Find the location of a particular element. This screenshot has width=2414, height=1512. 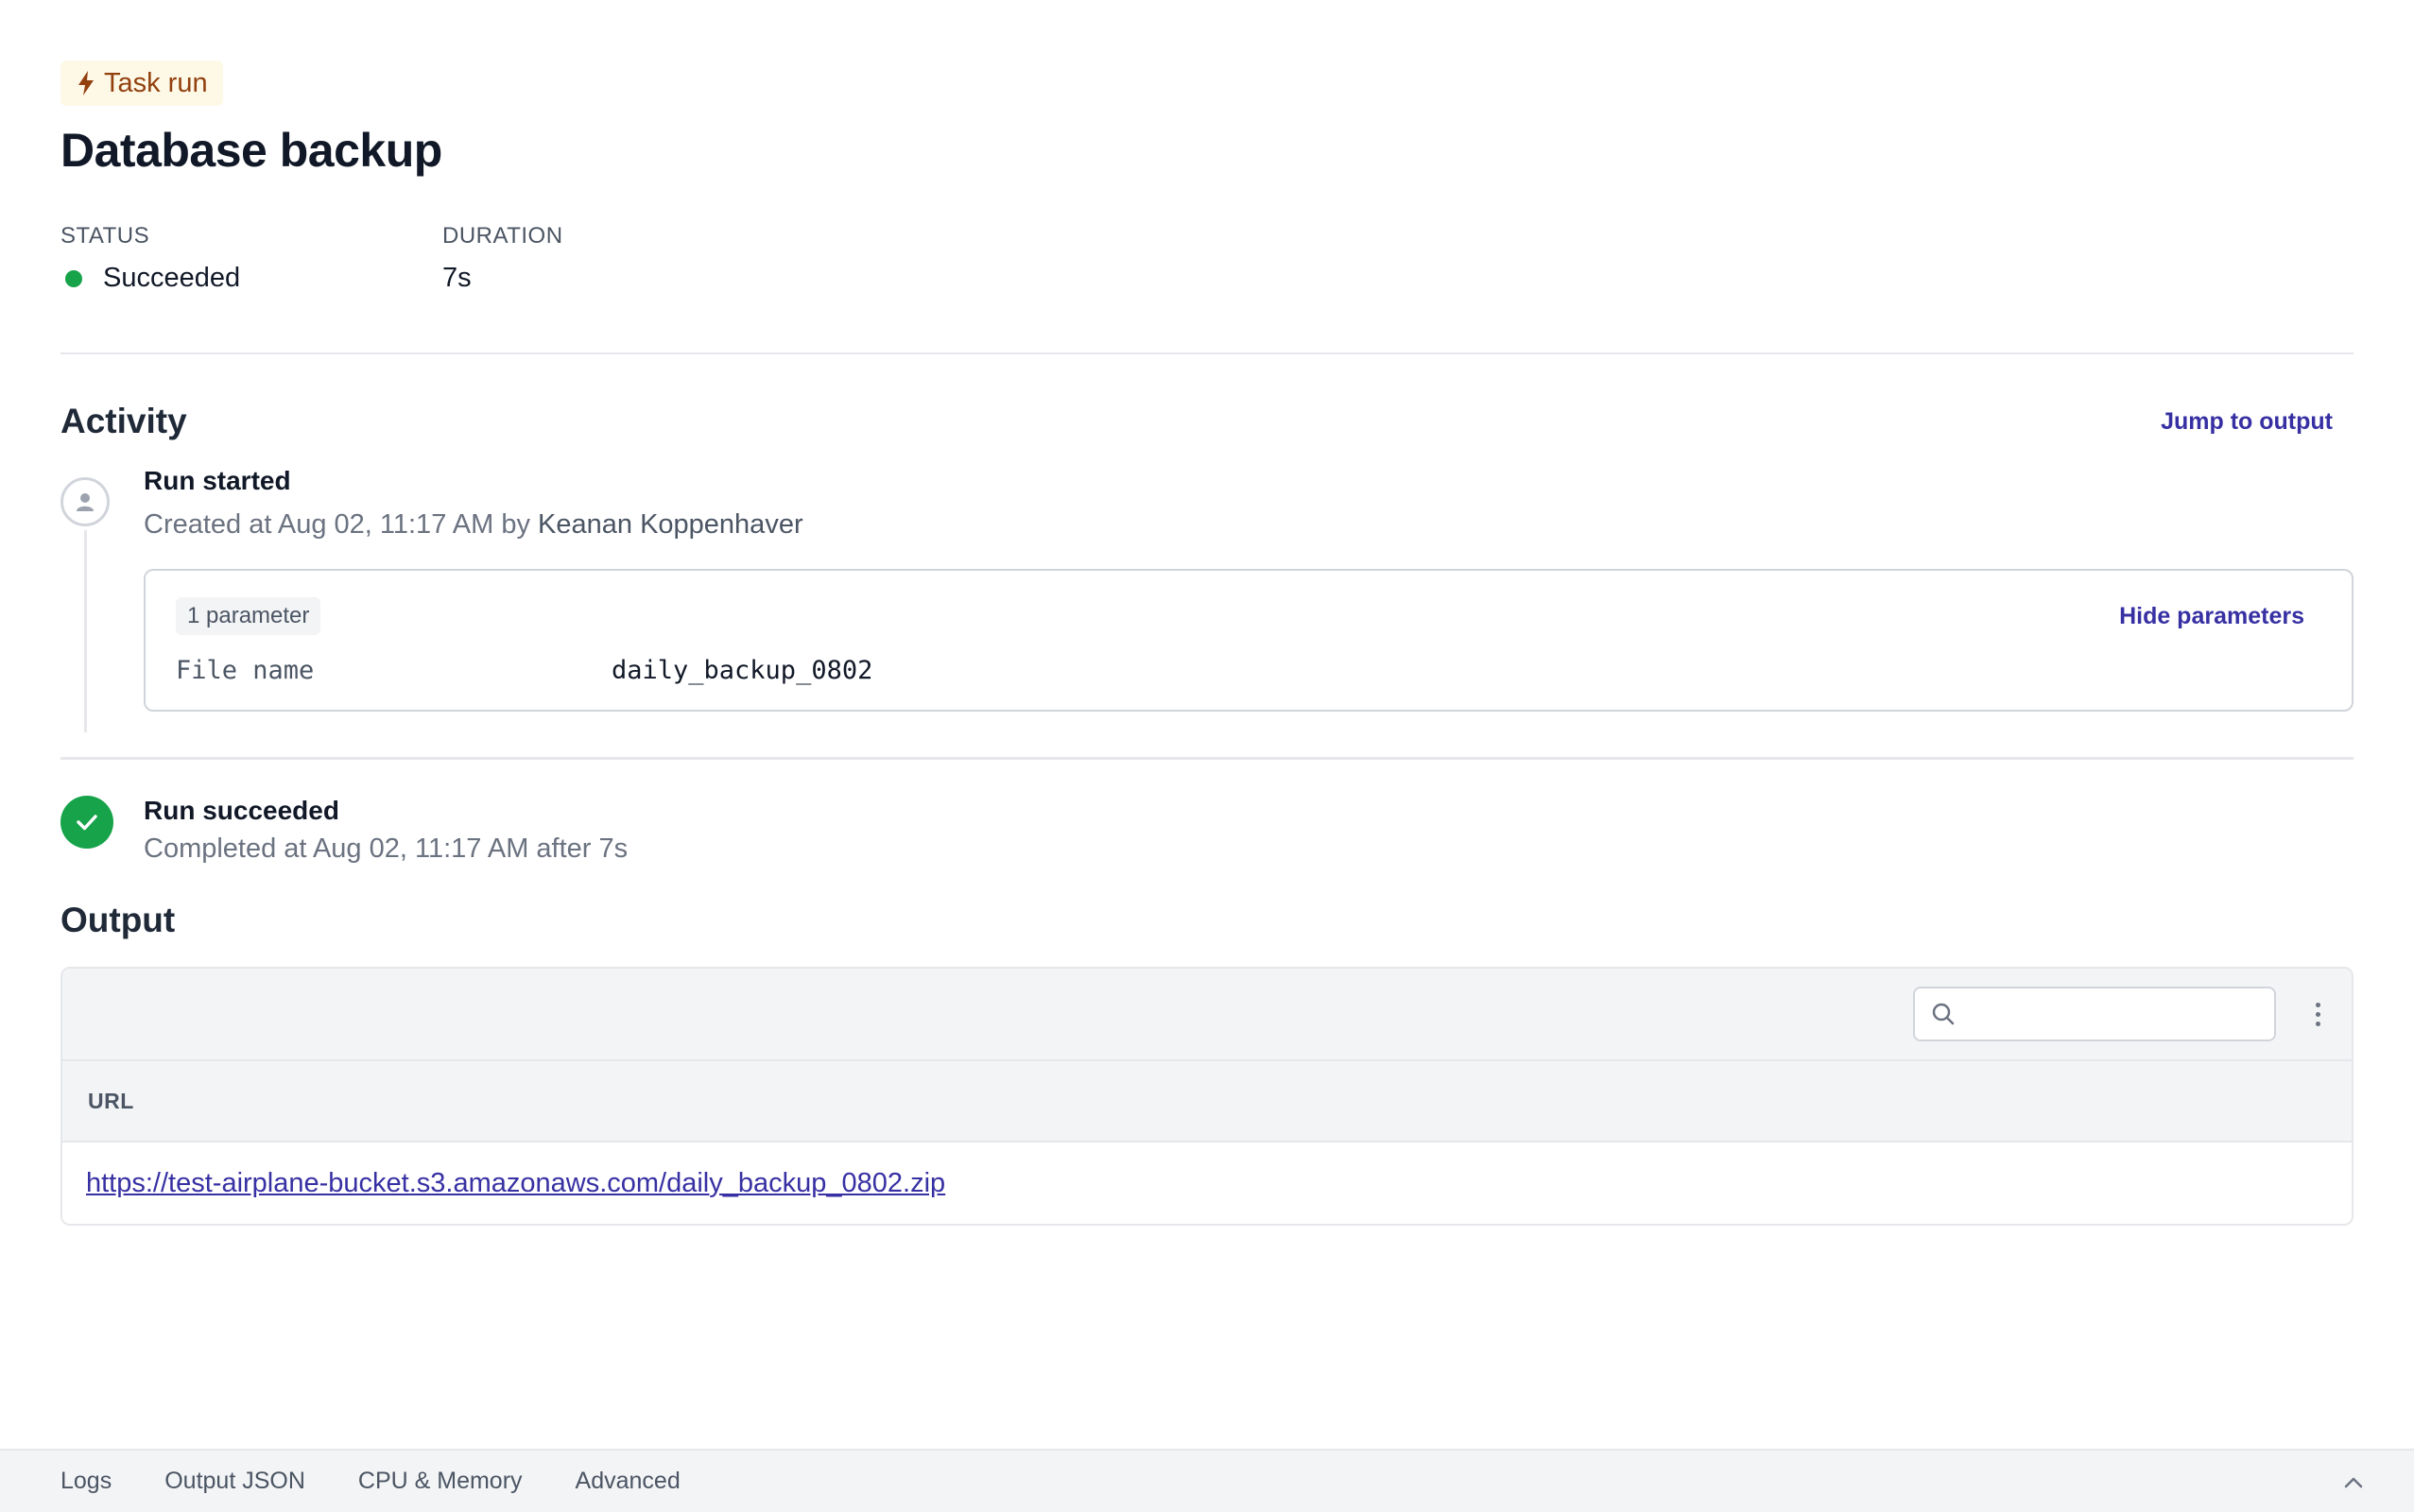

duration-block: DURATION 7s is located at coordinates (633, 258).